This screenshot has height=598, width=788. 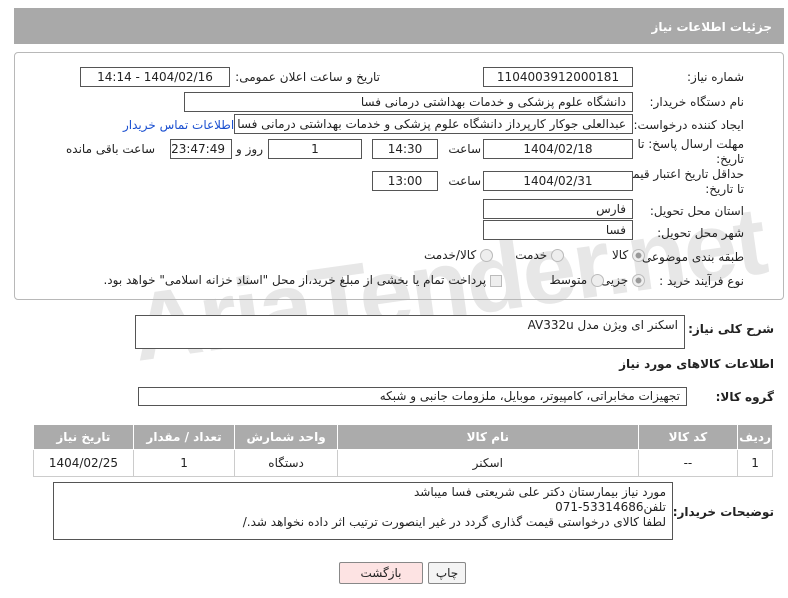 I want to click on category-label: طبقه بندی موضوعی:, so click(x=690, y=257).